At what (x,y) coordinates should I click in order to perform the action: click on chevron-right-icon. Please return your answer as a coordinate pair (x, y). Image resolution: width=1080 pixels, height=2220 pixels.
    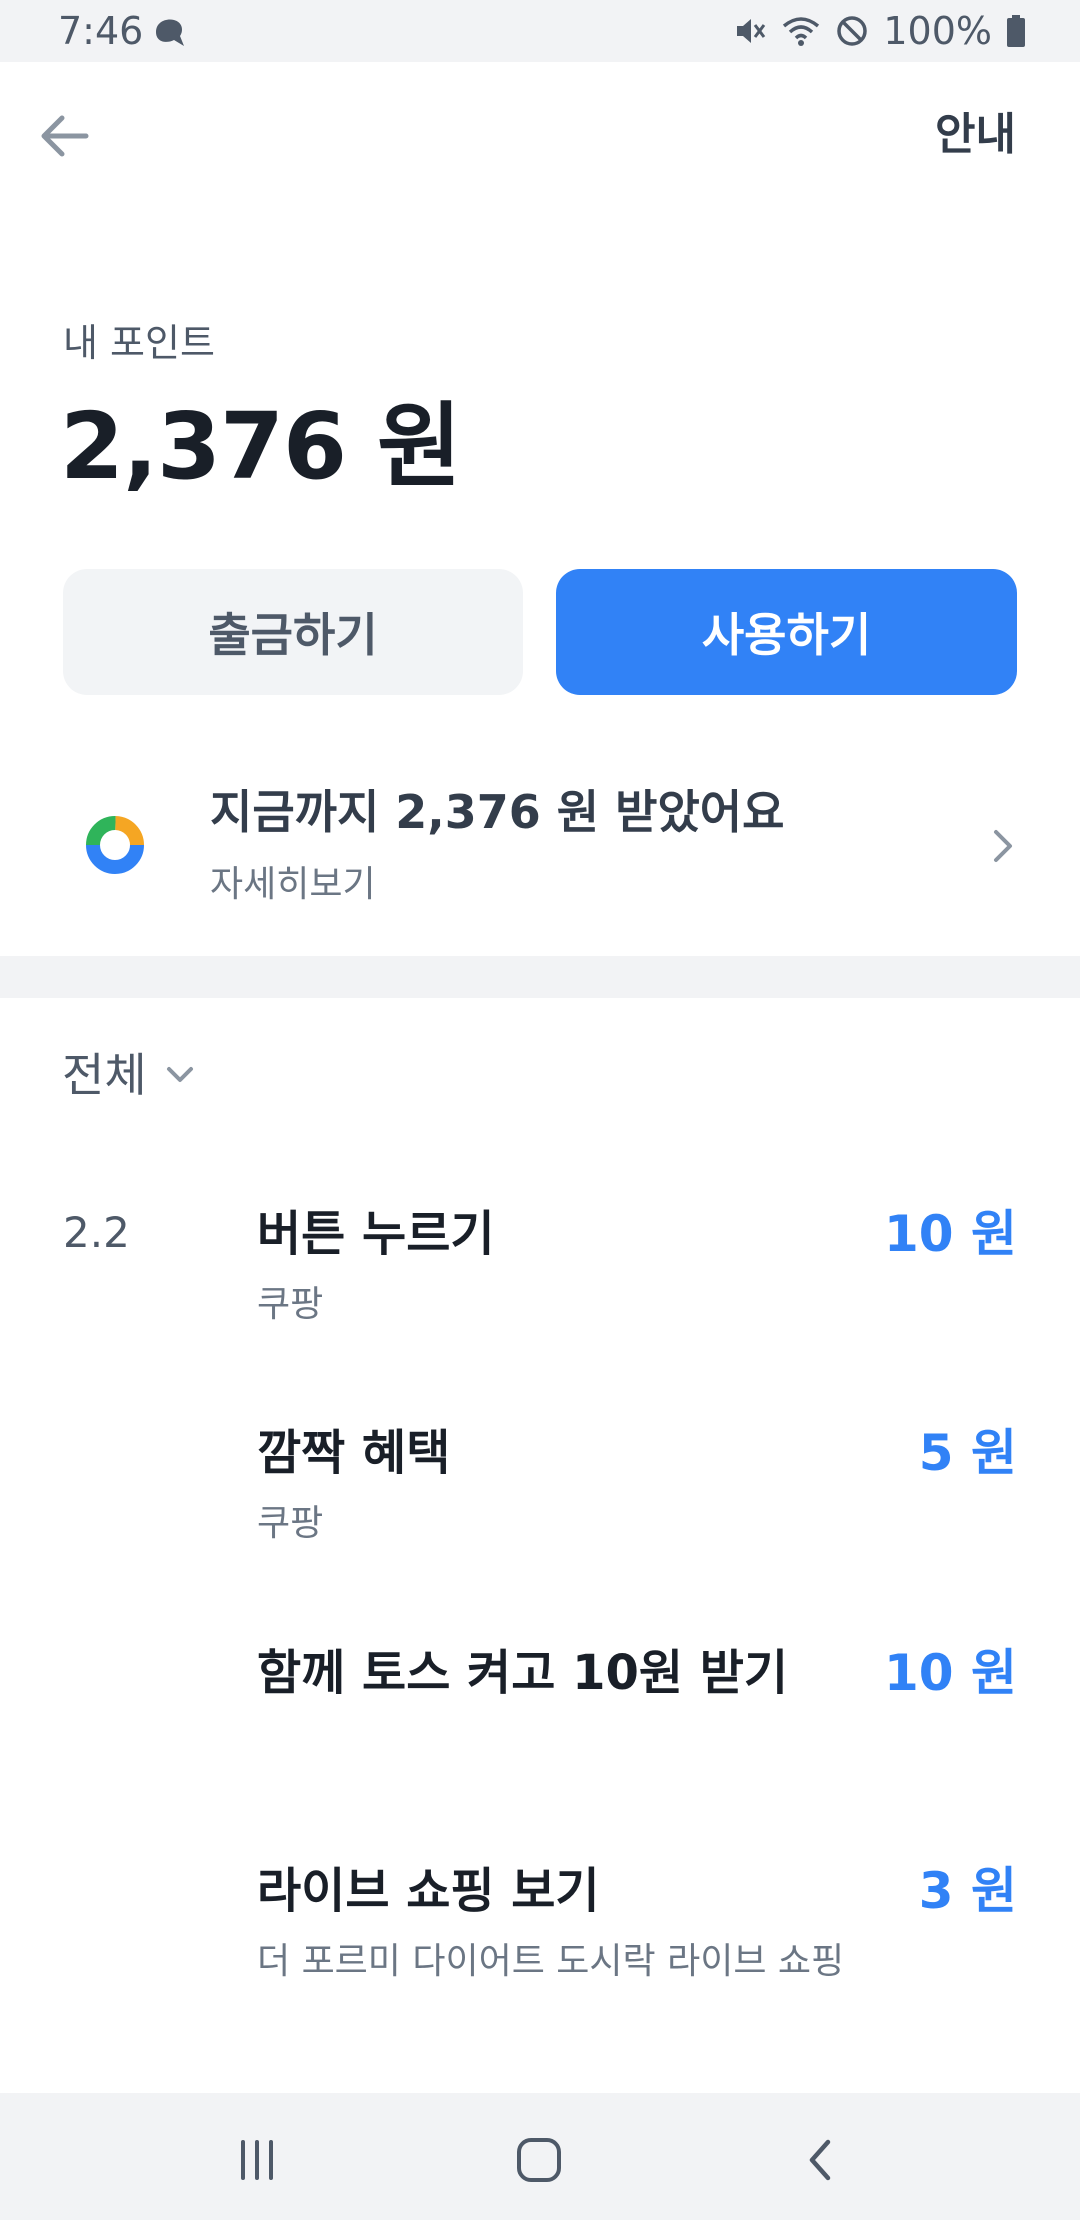
    Looking at the image, I should click on (1003, 846).